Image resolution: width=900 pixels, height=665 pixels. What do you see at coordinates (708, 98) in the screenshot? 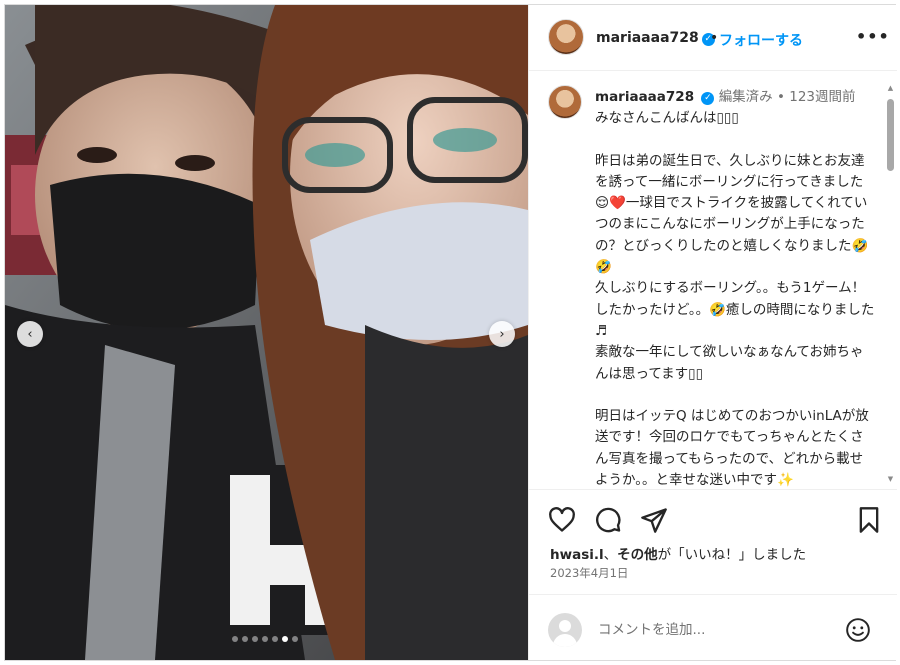
I see `verified-badge-icon: ✓` at bounding box center [708, 98].